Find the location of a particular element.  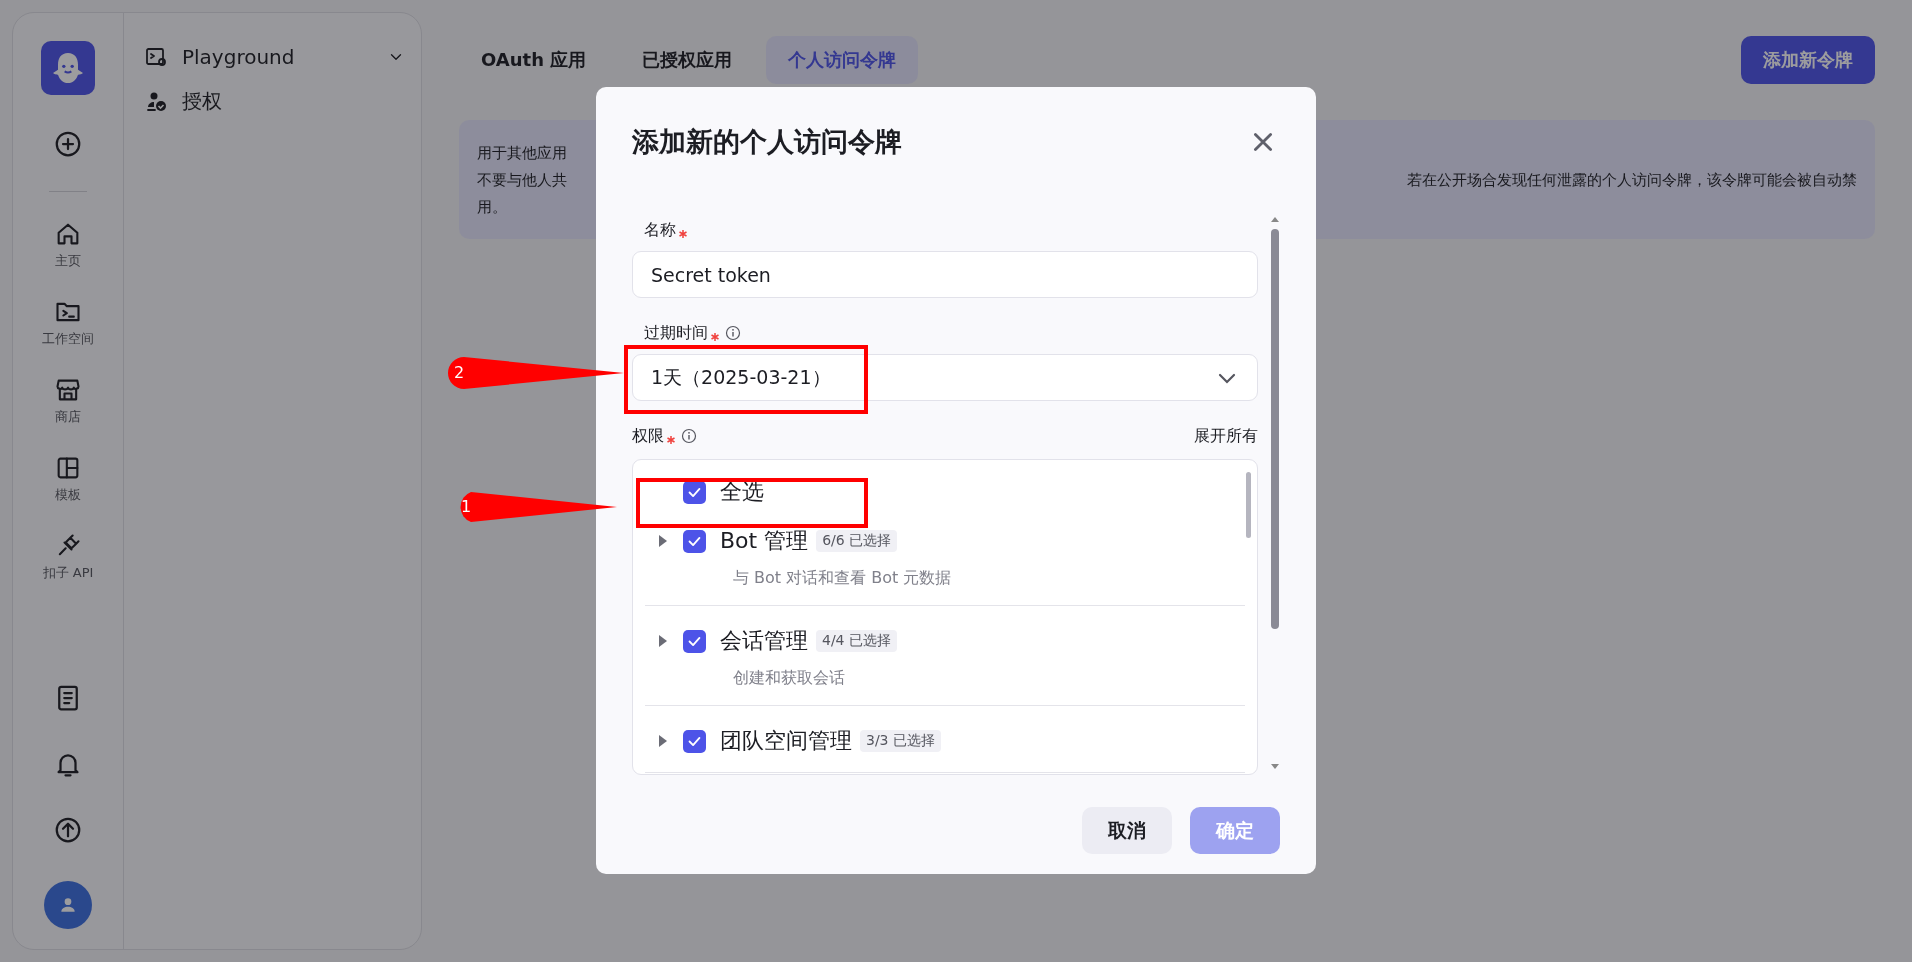

rail-label: 商店 is located at coordinates (68, 417).